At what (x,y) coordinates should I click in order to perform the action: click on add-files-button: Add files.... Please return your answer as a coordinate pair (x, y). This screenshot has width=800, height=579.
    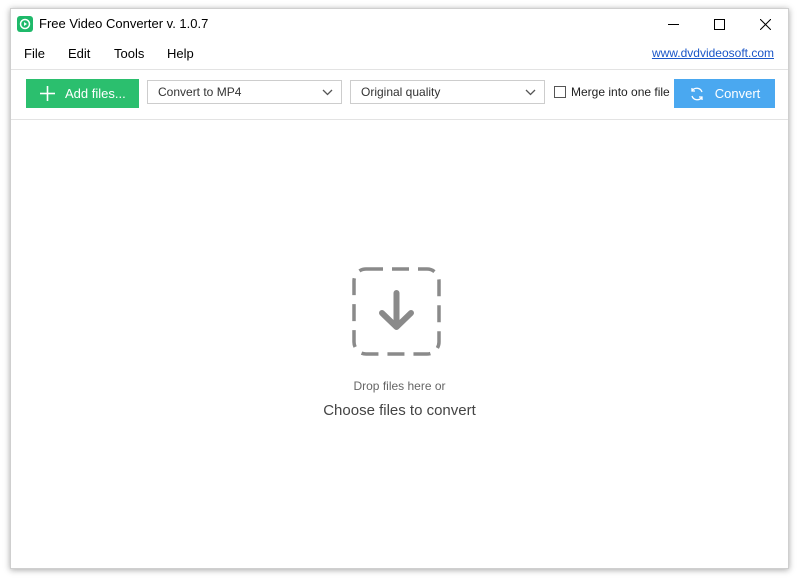
    Looking at the image, I should click on (82, 93).